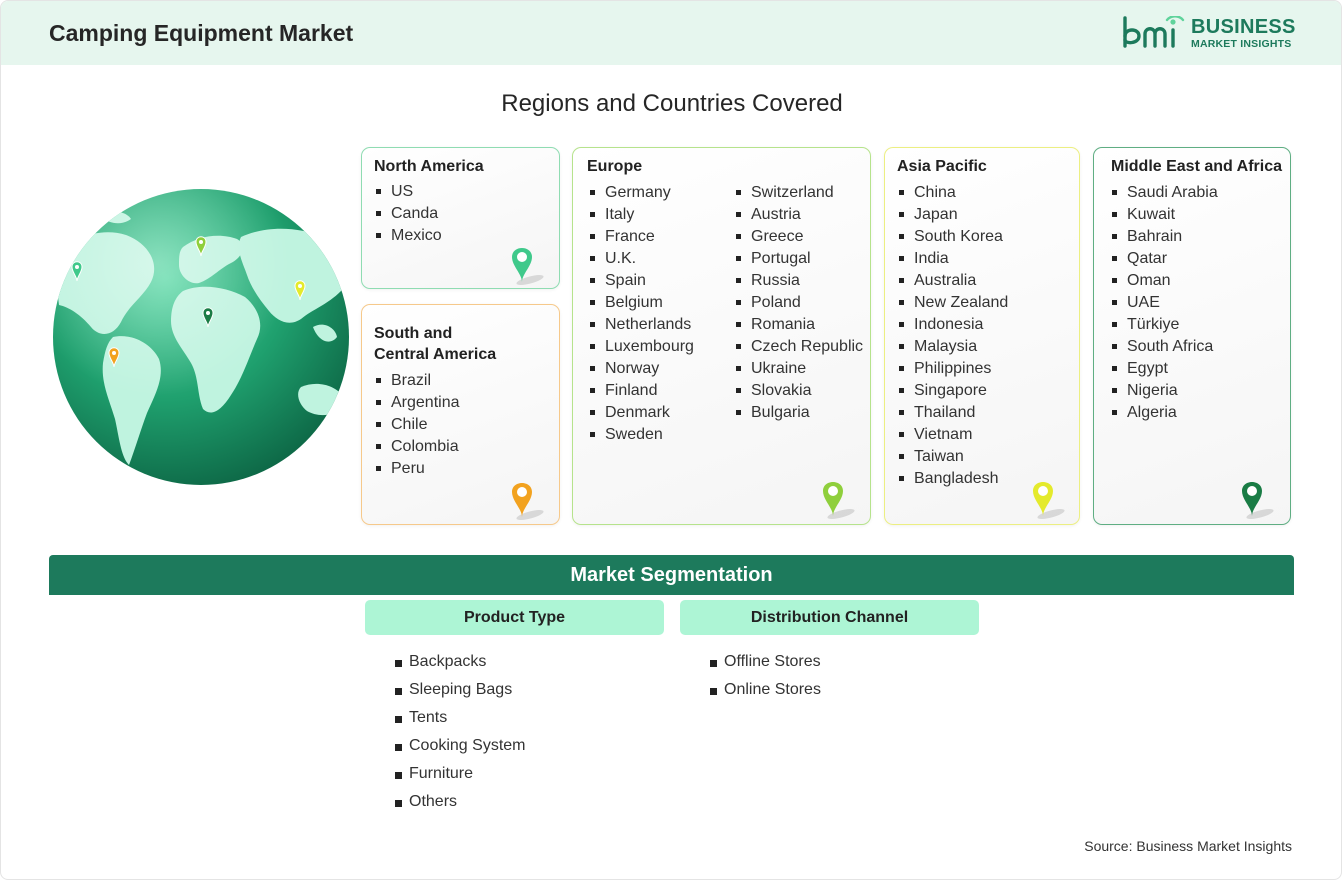 Image resolution: width=1342 pixels, height=880 pixels. Describe the element at coordinates (641, 435) in the screenshot. I see `list-item: Sweden` at that location.